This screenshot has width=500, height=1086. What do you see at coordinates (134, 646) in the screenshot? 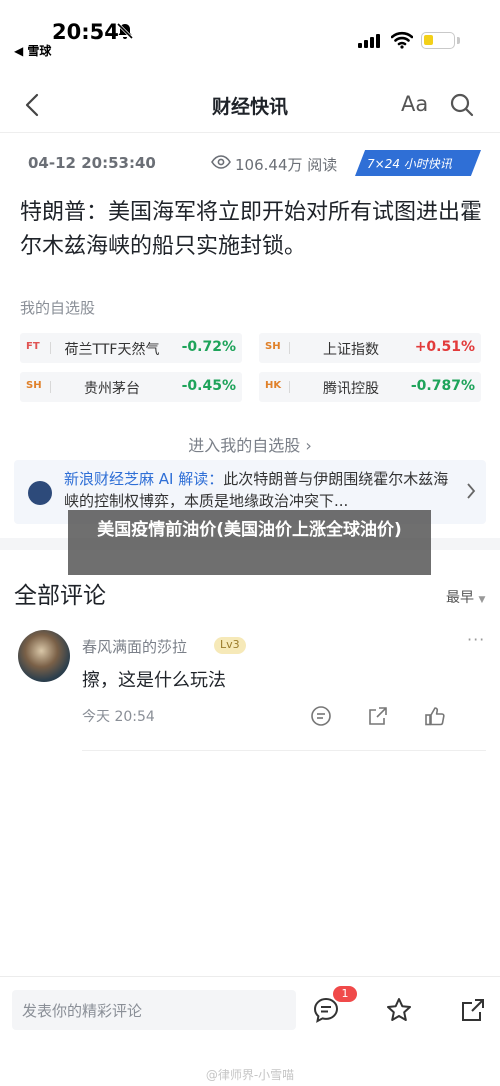
I see `comment-username: 春风满面的莎拉` at bounding box center [134, 646].